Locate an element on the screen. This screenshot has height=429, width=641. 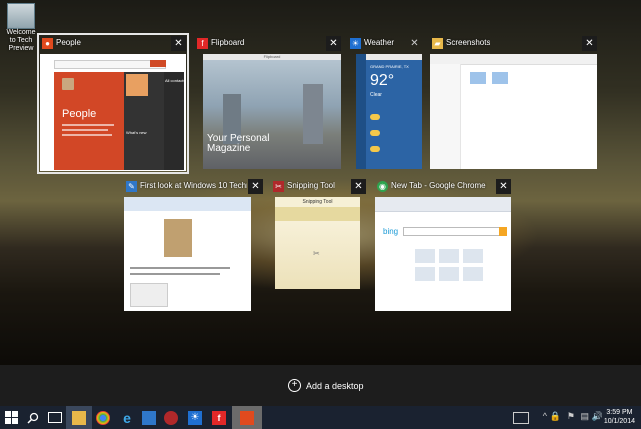
task-header: ☀ Weather ✕ is located at coordinates (385, 44).